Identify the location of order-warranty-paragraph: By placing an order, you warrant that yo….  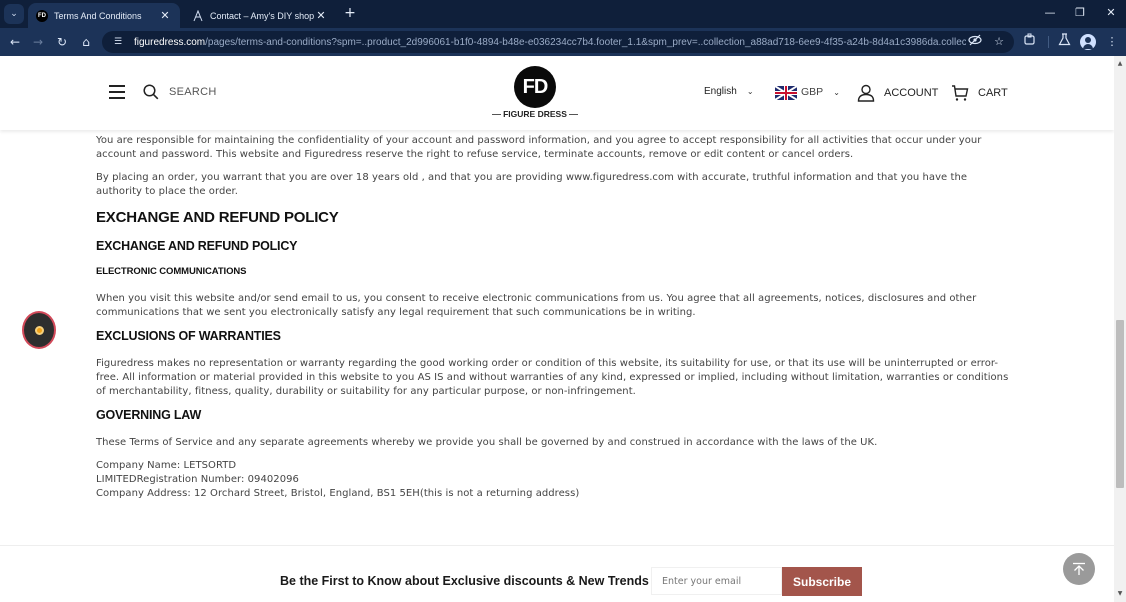
(532, 184).